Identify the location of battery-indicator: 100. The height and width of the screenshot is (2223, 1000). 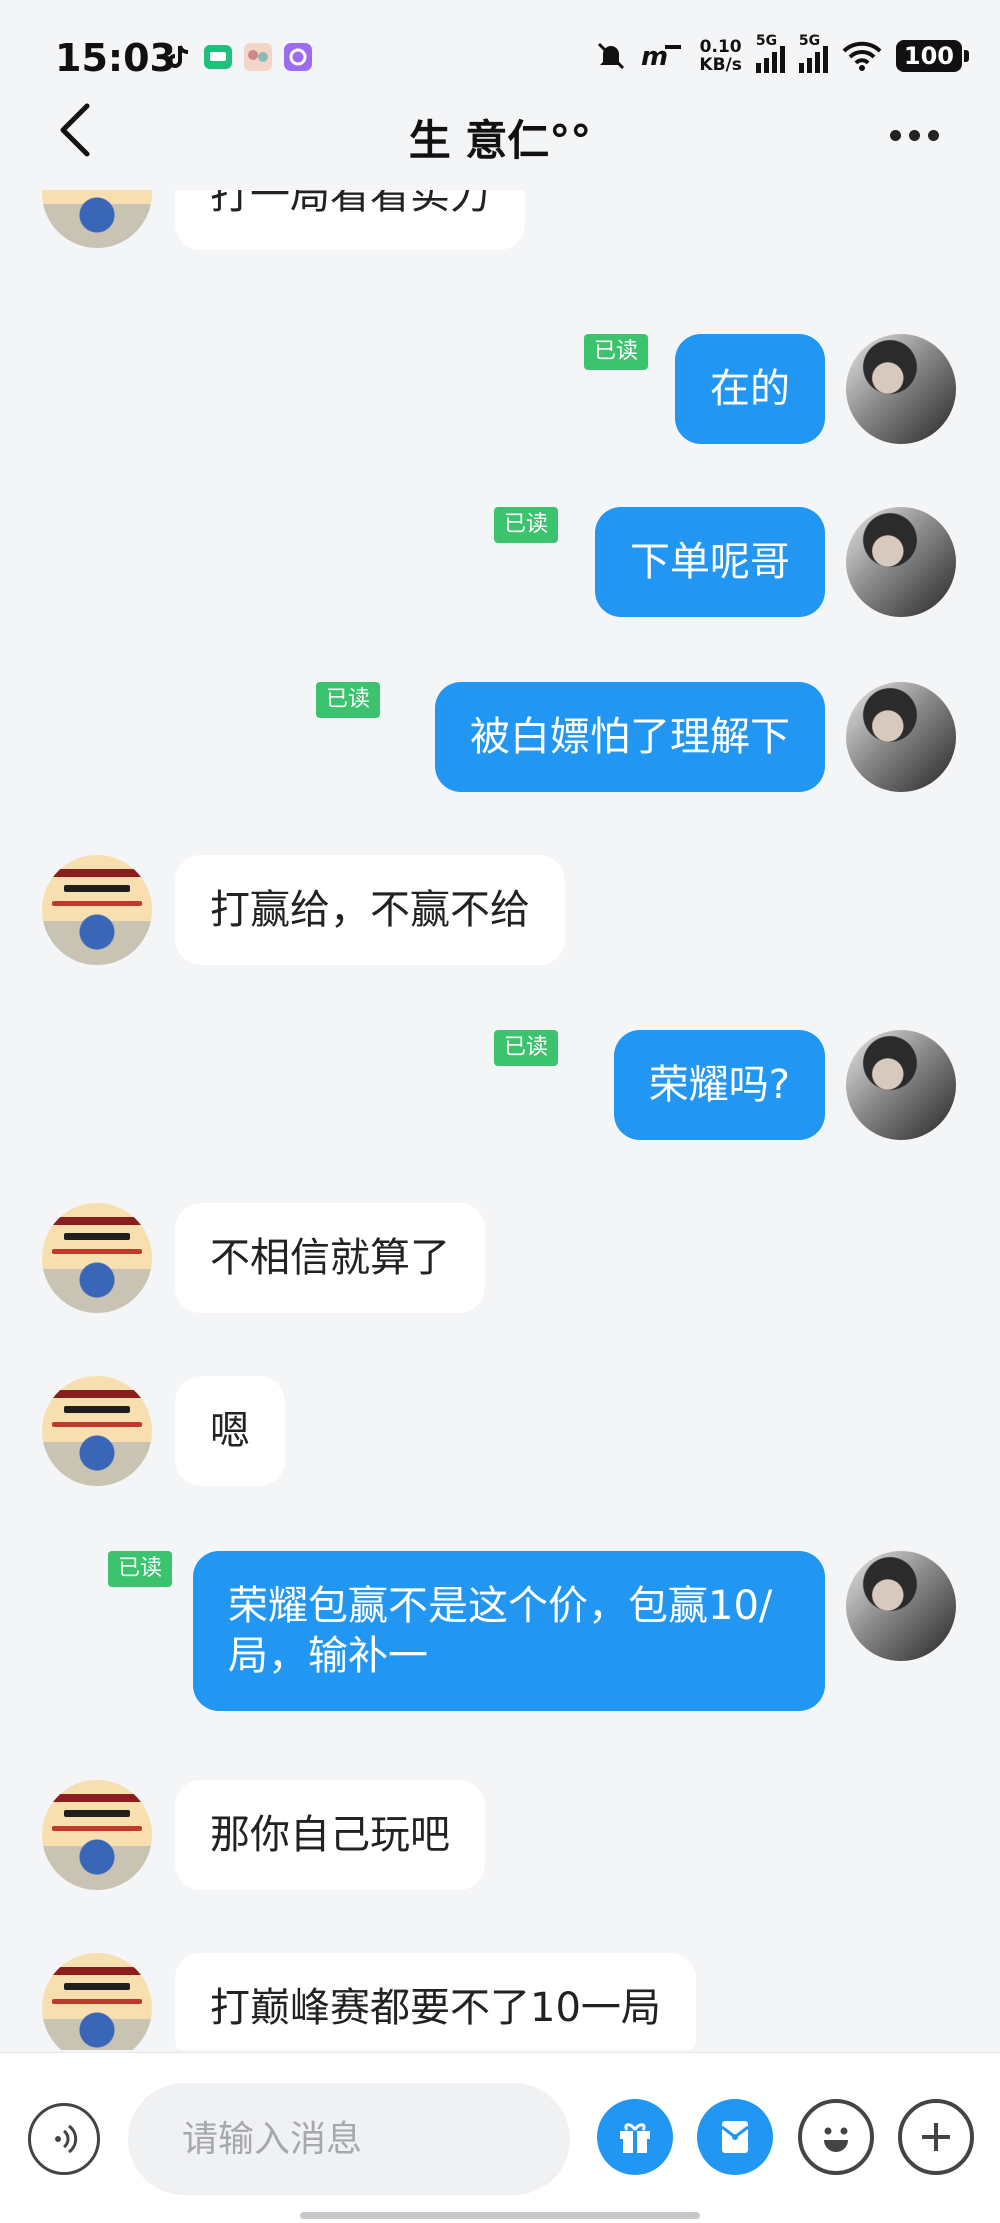
(932, 56).